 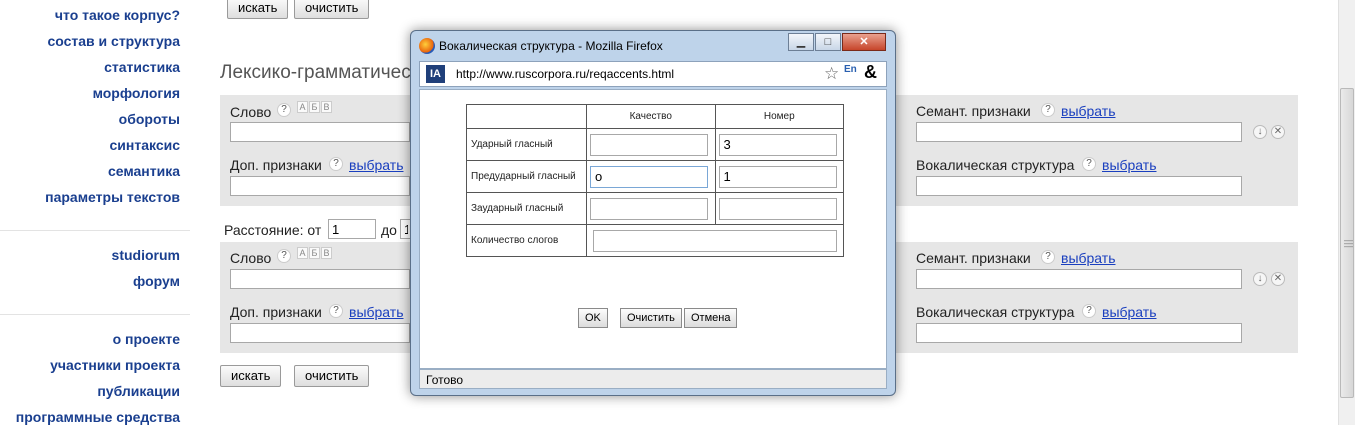 I want to click on stressed-number-input, so click(x=777, y=144).